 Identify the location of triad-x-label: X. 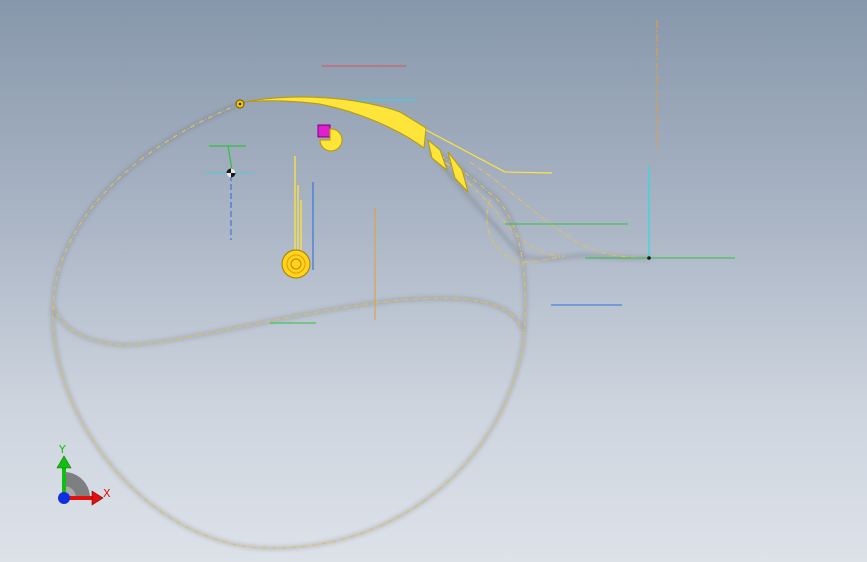
(107, 493).